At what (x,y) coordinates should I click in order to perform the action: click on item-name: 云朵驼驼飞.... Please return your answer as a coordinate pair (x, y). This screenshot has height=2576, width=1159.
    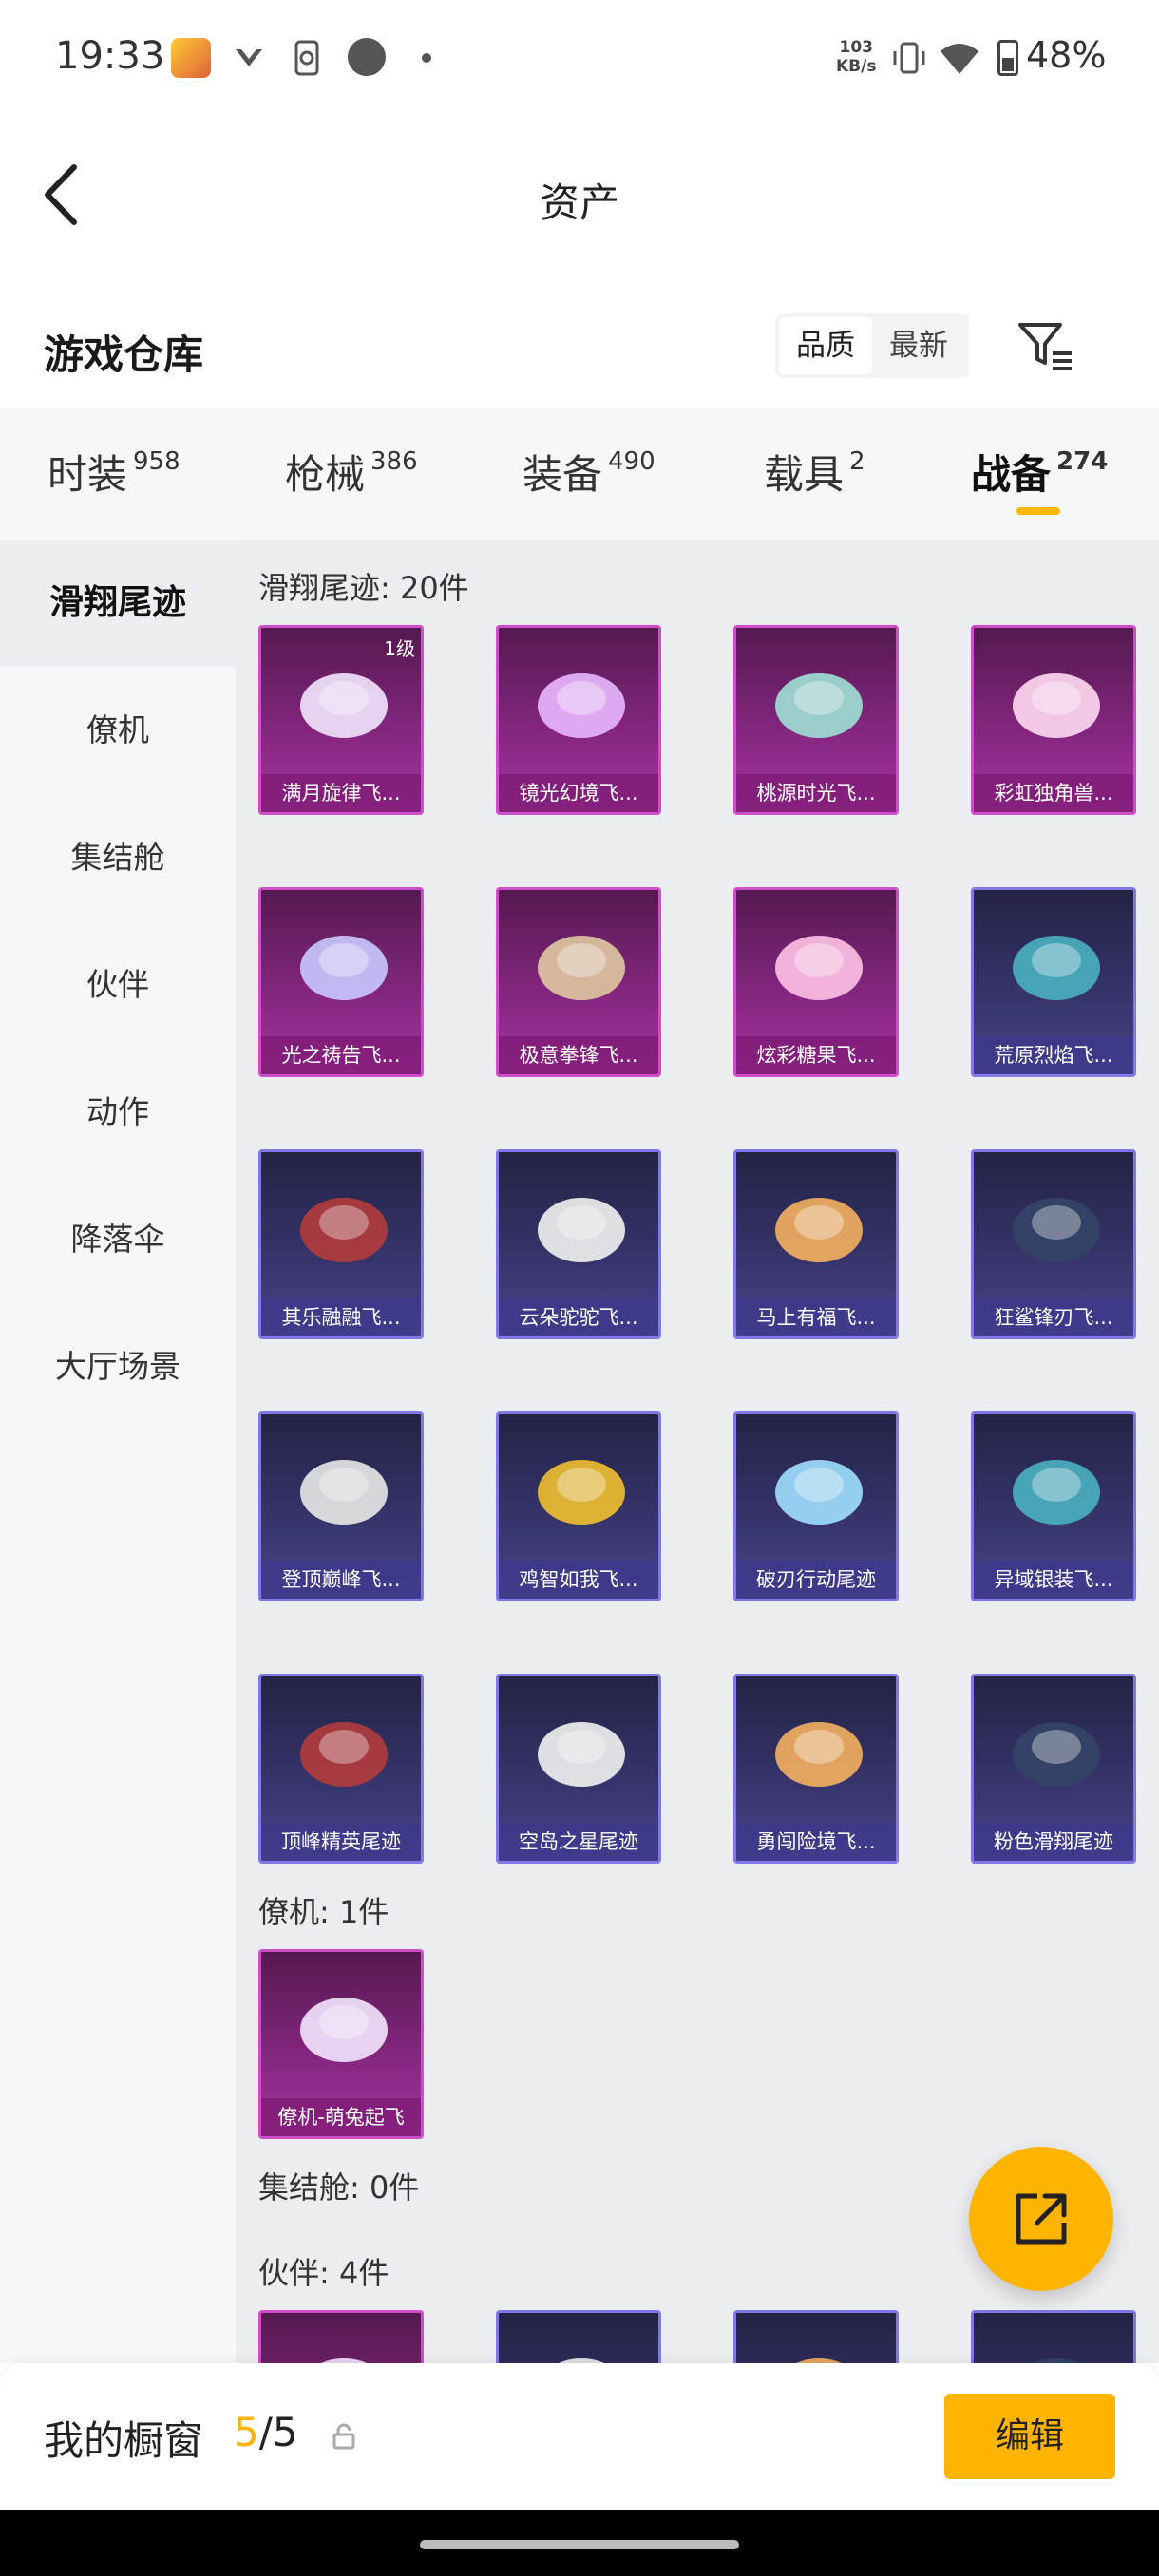
    Looking at the image, I should click on (578, 1317).